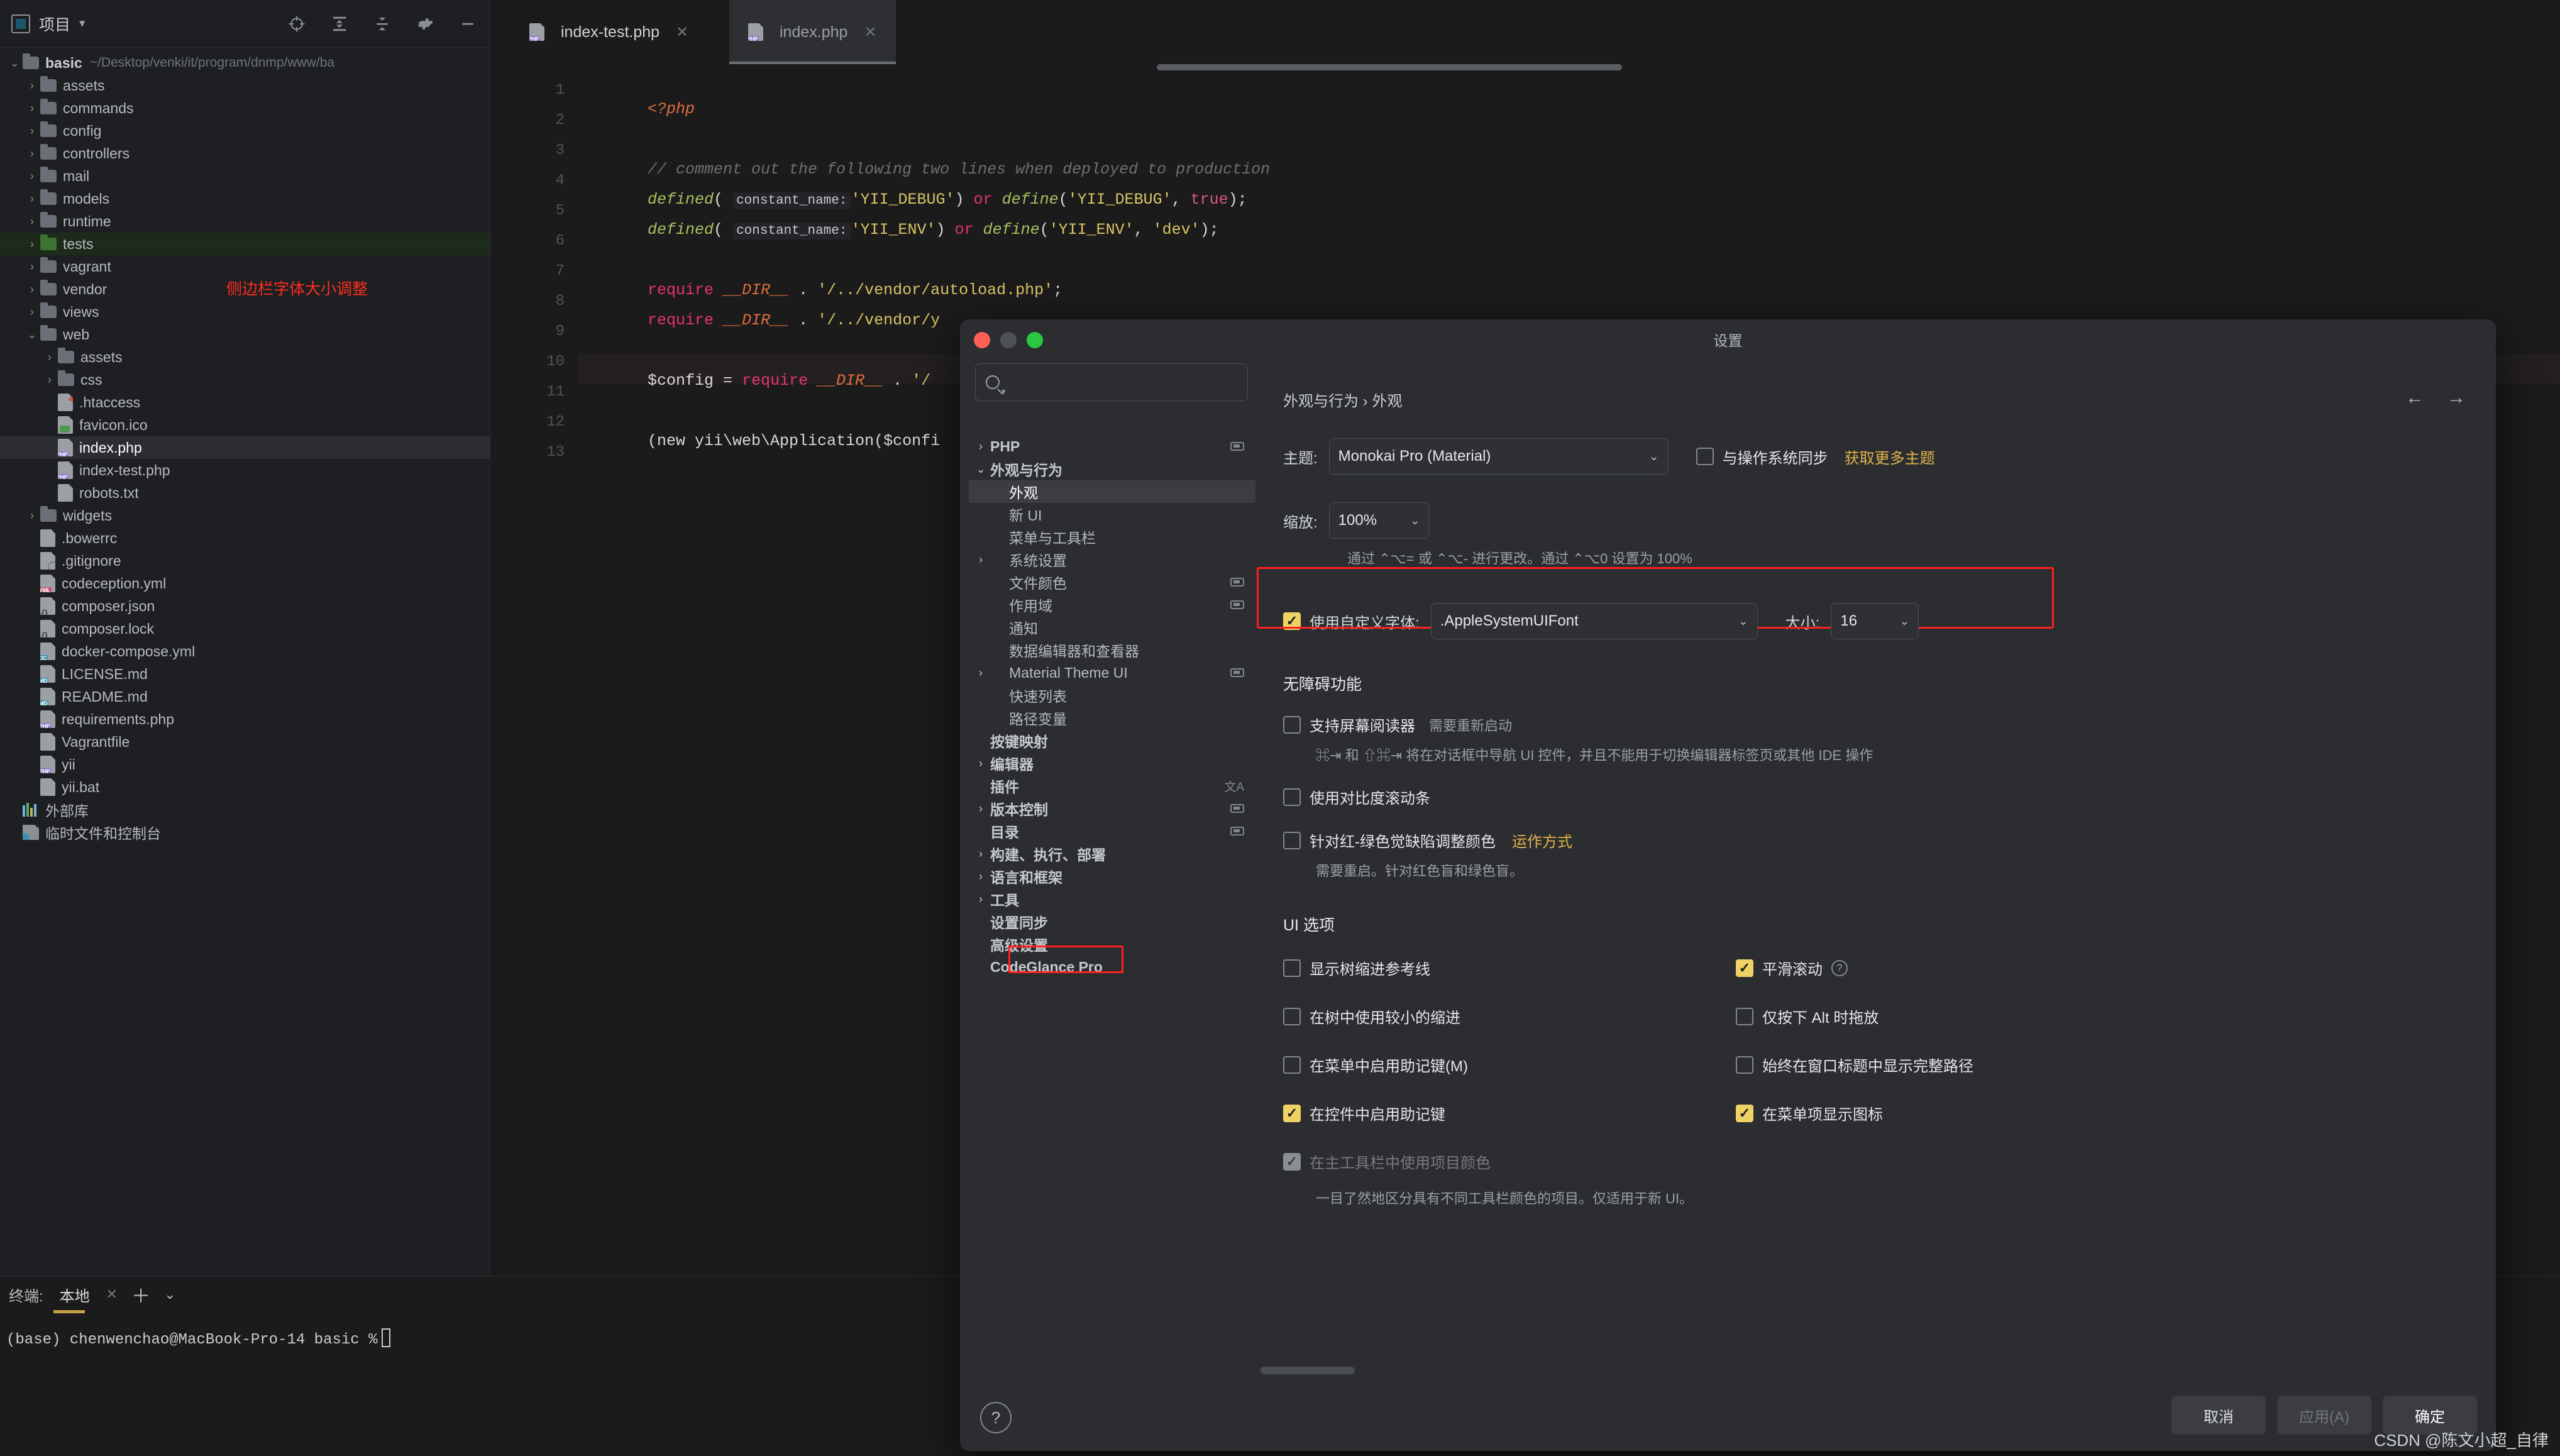  Describe the element at coordinates (245, 583) in the screenshot. I see `tree-row: ›YMLcodeception.yml` at that location.